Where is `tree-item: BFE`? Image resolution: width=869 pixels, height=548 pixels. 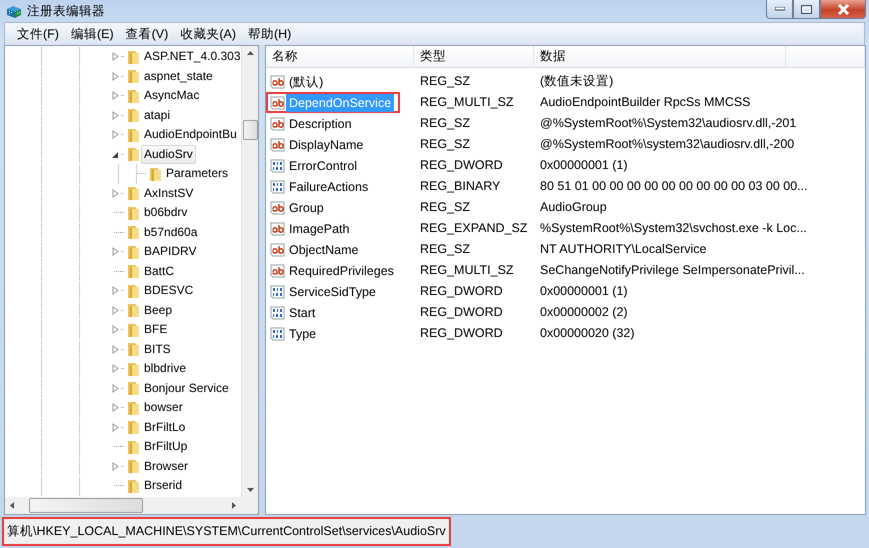 tree-item: BFE is located at coordinates (155, 330).